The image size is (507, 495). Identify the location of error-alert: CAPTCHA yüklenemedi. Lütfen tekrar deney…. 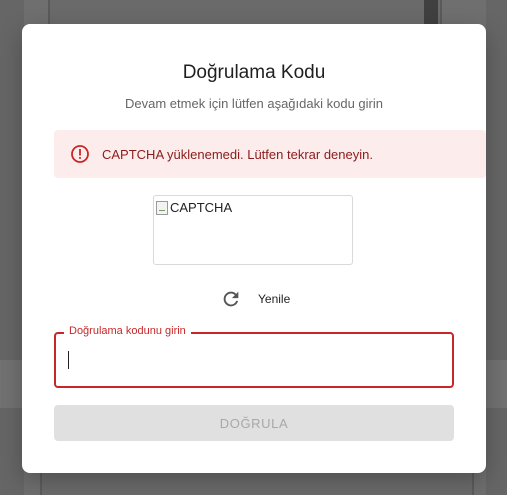
(270, 154).